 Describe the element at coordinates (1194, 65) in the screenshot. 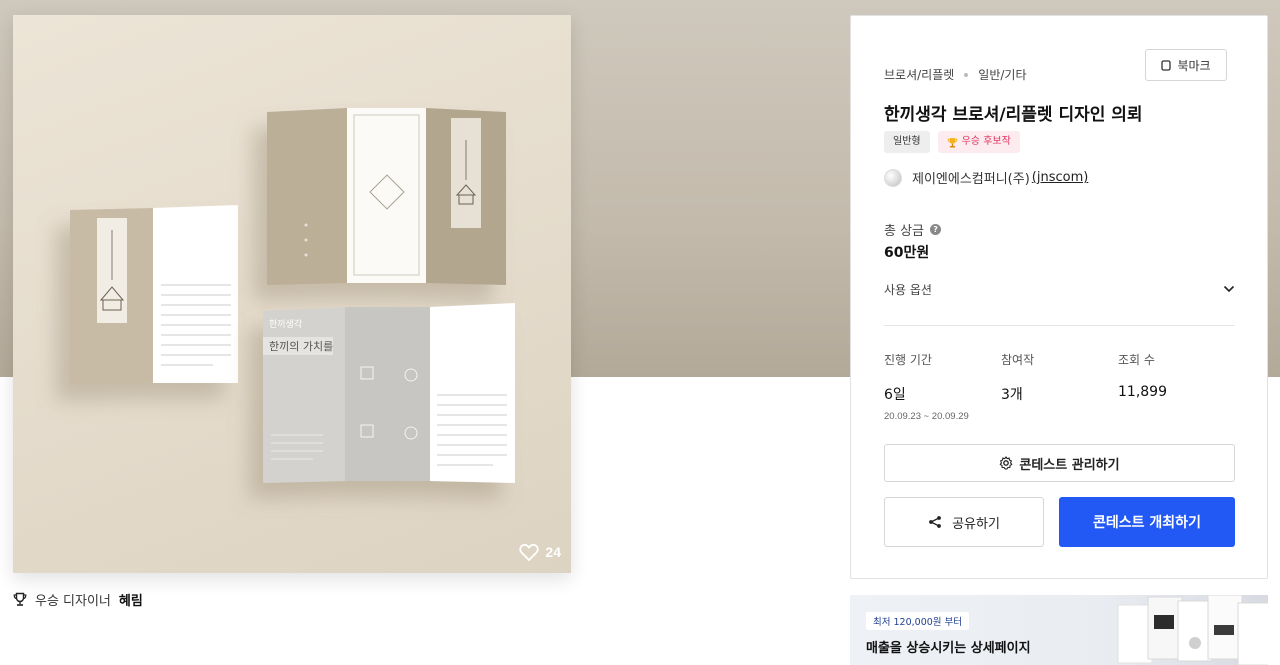

I see `bookmark-label: 북마크` at that location.